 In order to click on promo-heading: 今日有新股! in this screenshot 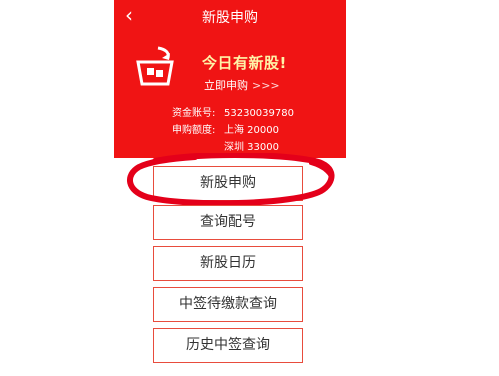, I will do `click(244, 63)`.